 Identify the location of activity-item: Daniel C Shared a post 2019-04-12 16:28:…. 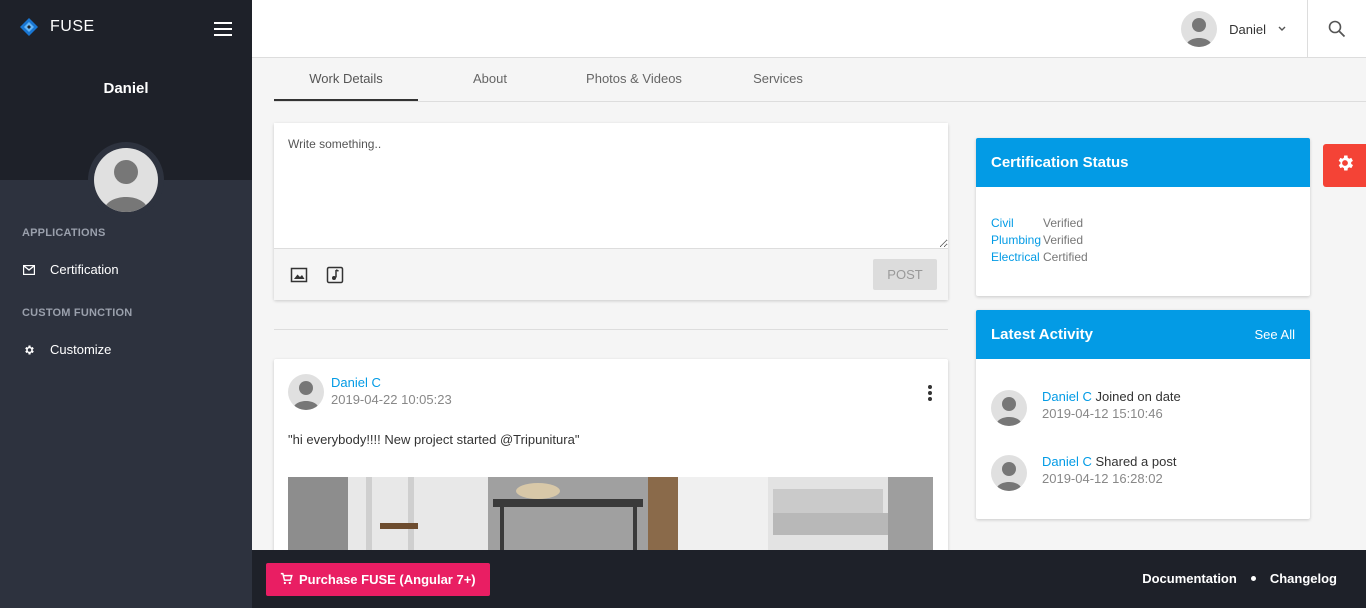
(1083, 472).